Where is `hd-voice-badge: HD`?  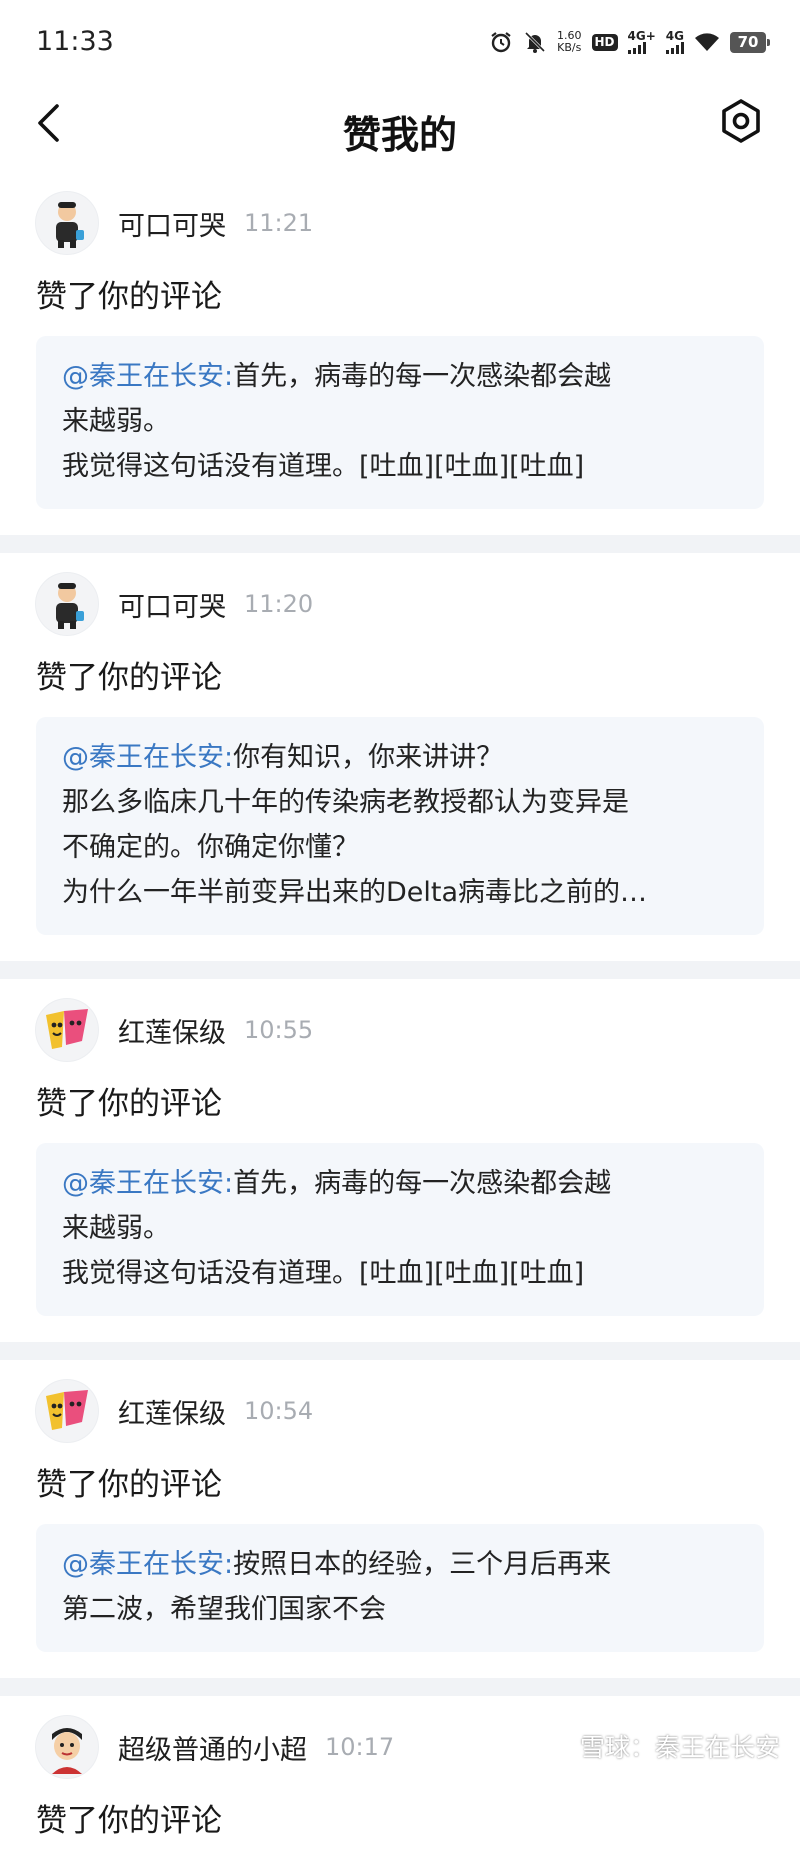 hd-voice-badge: HD is located at coordinates (604, 42).